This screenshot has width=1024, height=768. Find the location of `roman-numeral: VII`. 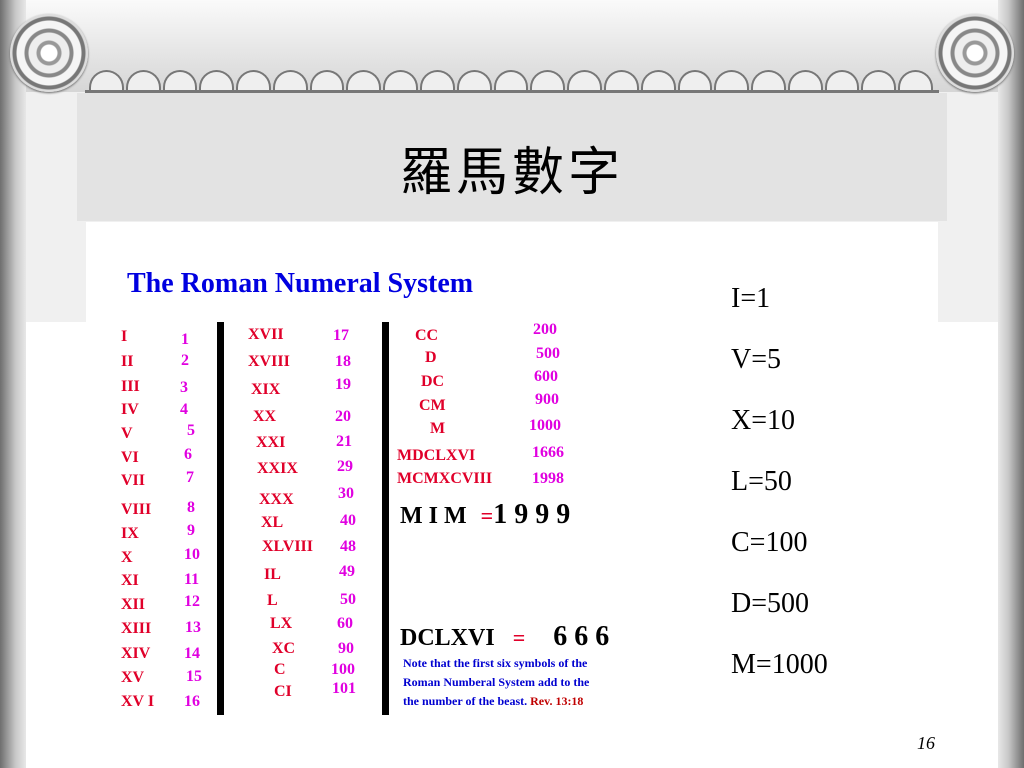

roman-numeral: VII is located at coordinates (133, 480).